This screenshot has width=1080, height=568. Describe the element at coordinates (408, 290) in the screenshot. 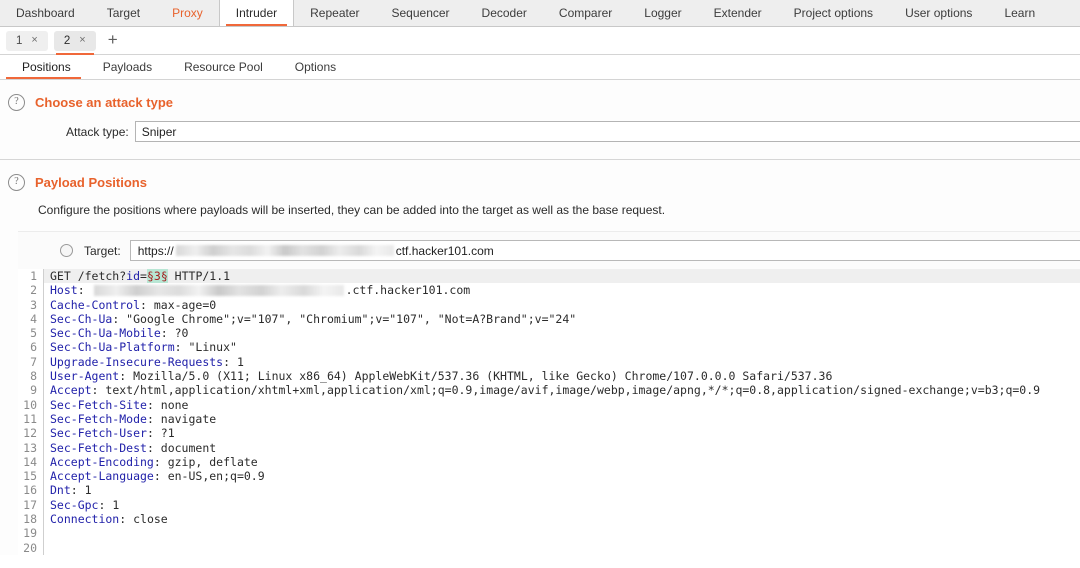

I see `request-text-span: .ctf.hacker101.com` at that location.